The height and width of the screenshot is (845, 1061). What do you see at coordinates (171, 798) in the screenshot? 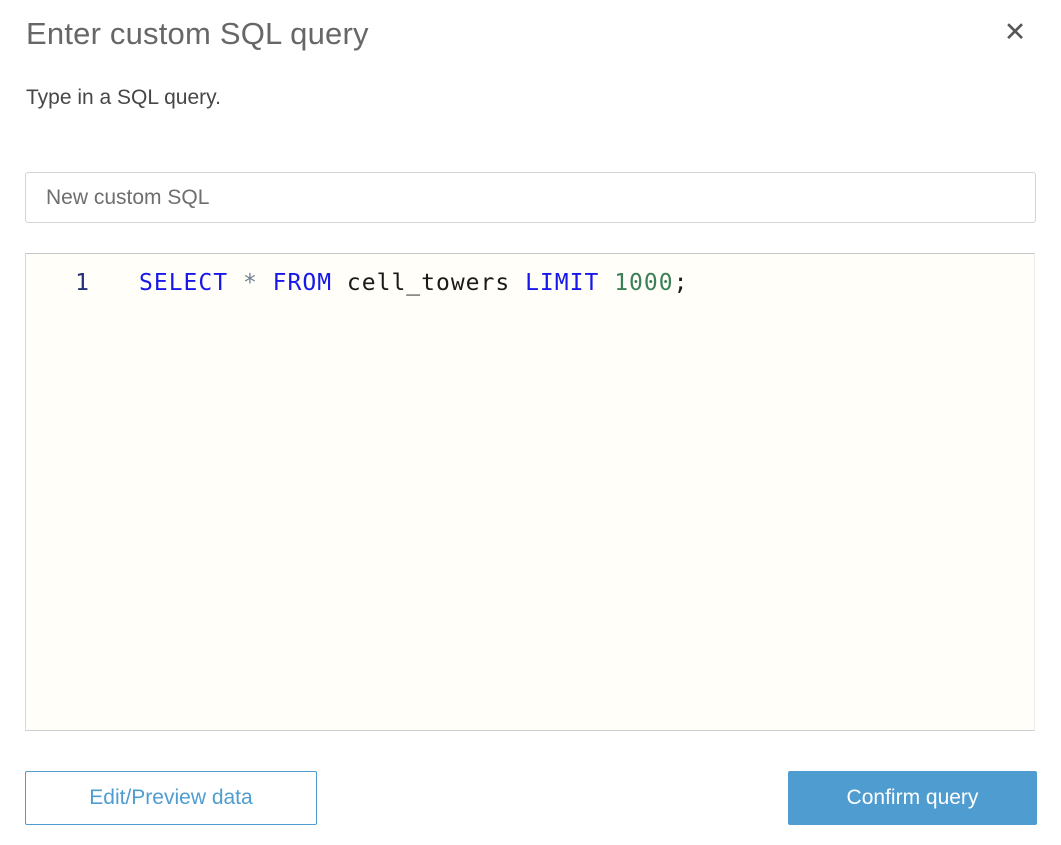
I see `edit-preview-data-button: Edit/Preview data` at bounding box center [171, 798].